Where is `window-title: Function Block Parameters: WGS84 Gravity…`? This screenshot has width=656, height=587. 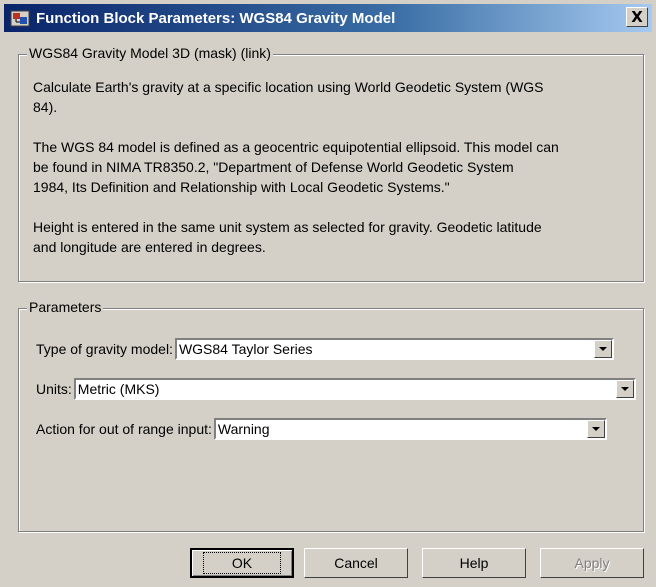 window-title: Function Block Parameters: WGS84 Gravity… is located at coordinates (216, 18).